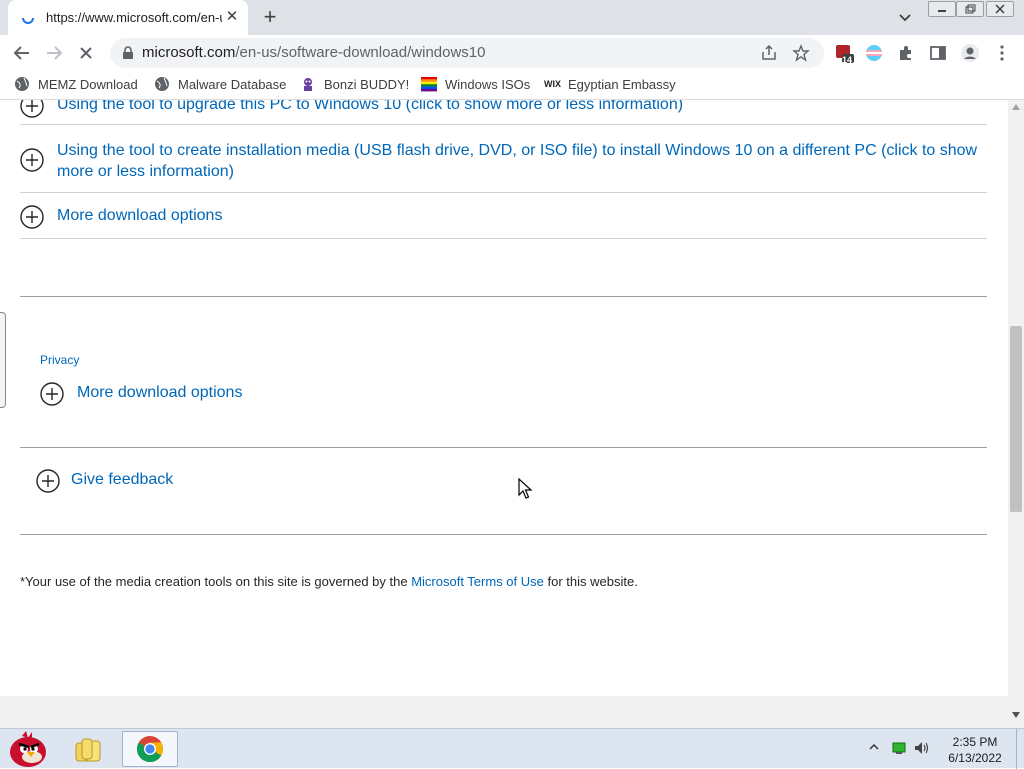 This screenshot has width=1024, height=769. What do you see at coordinates (220, 84) in the screenshot?
I see `bookmark-malware-database: Malware Database` at bounding box center [220, 84].